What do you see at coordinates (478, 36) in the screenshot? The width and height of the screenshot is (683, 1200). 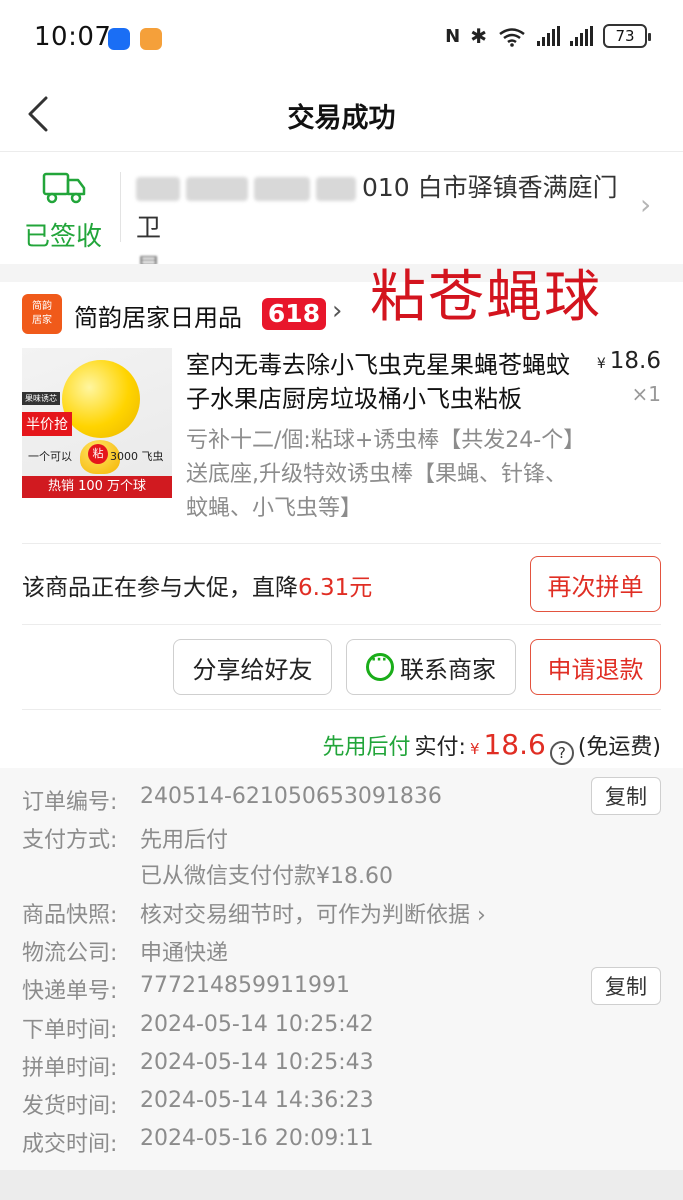 I see `bluetooth-icon: ✱` at bounding box center [478, 36].